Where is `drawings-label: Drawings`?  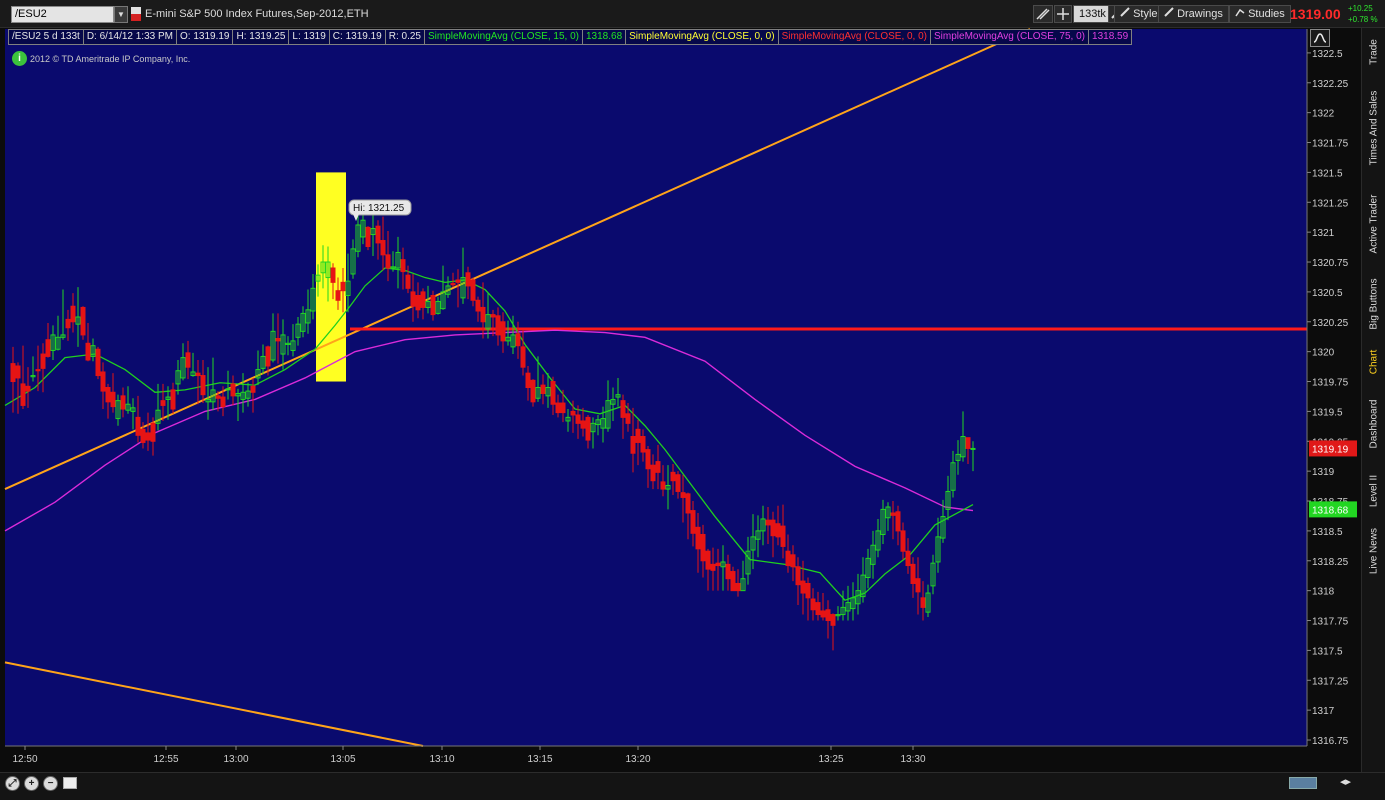 drawings-label: Drawings is located at coordinates (1200, 14).